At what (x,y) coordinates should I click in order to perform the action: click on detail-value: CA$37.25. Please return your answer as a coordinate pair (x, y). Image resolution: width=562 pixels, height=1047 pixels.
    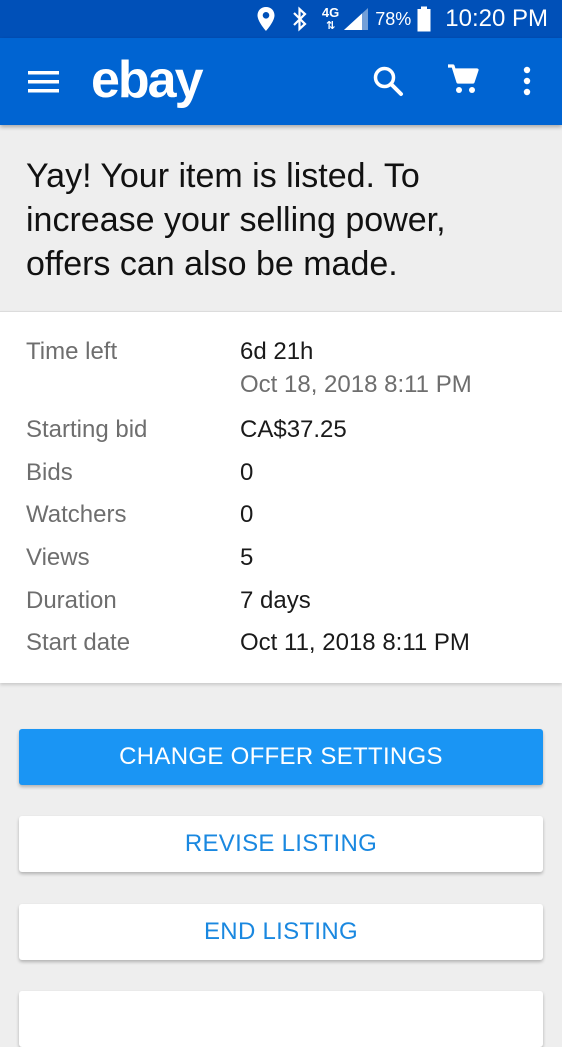
    Looking at the image, I should click on (293, 429).